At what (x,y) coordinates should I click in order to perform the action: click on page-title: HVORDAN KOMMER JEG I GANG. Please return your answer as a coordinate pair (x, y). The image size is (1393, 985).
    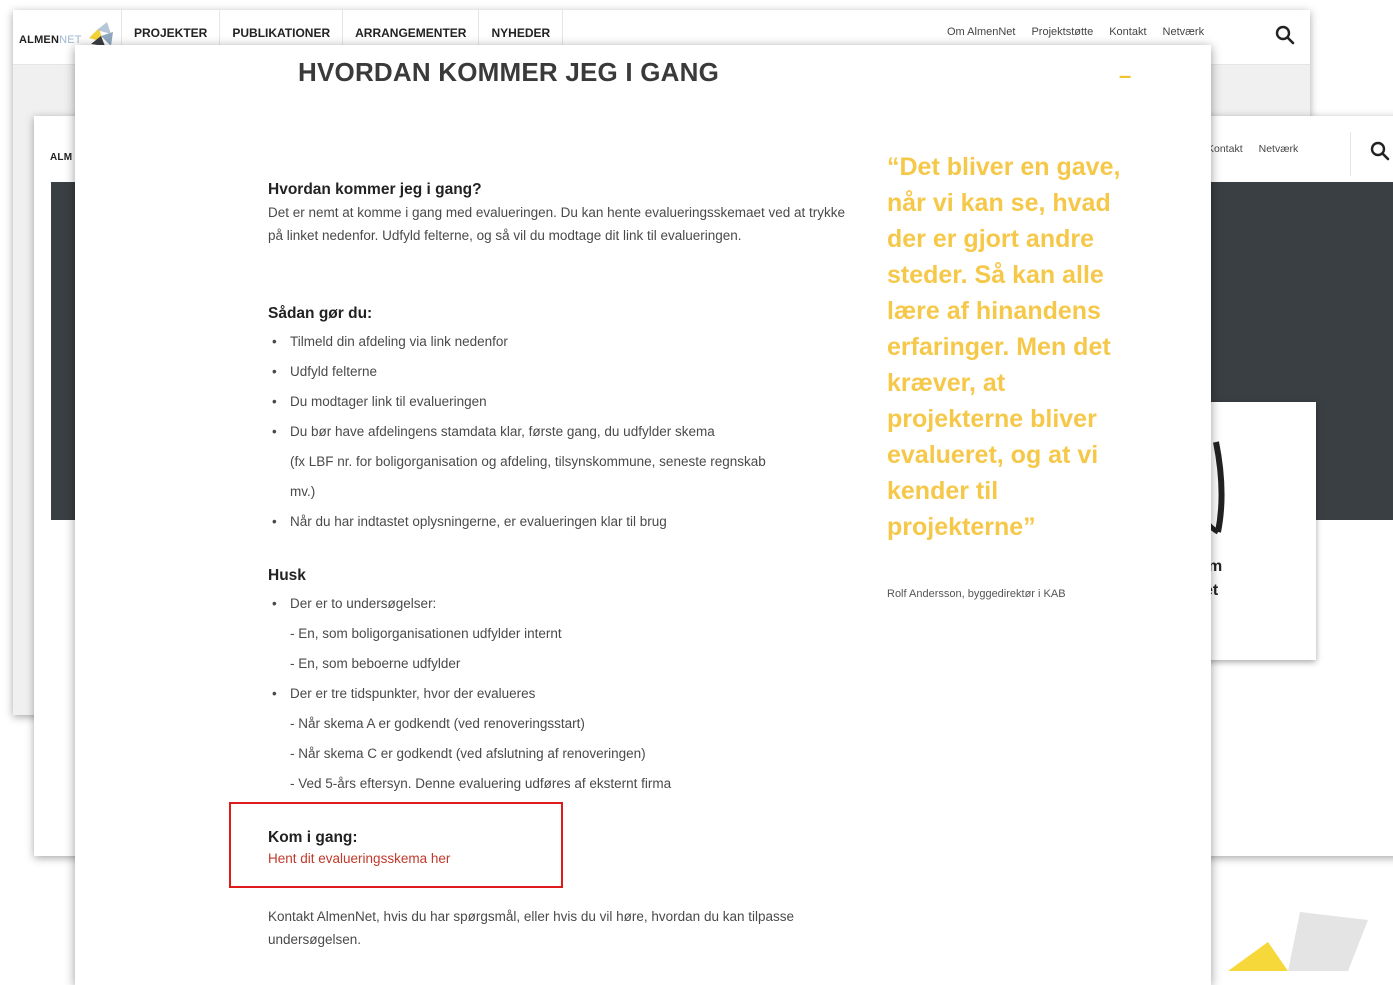
    Looking at the image, I should click on (509, 72).